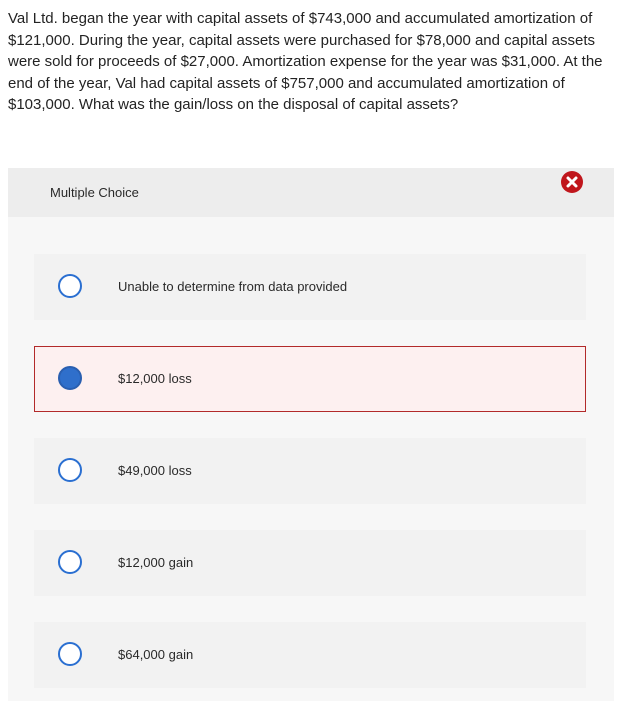 This screenshot has height=701, width=636. Describe the element at coordinates (70, 378) in the screenshot. I see `radio-button-selected` at that location.